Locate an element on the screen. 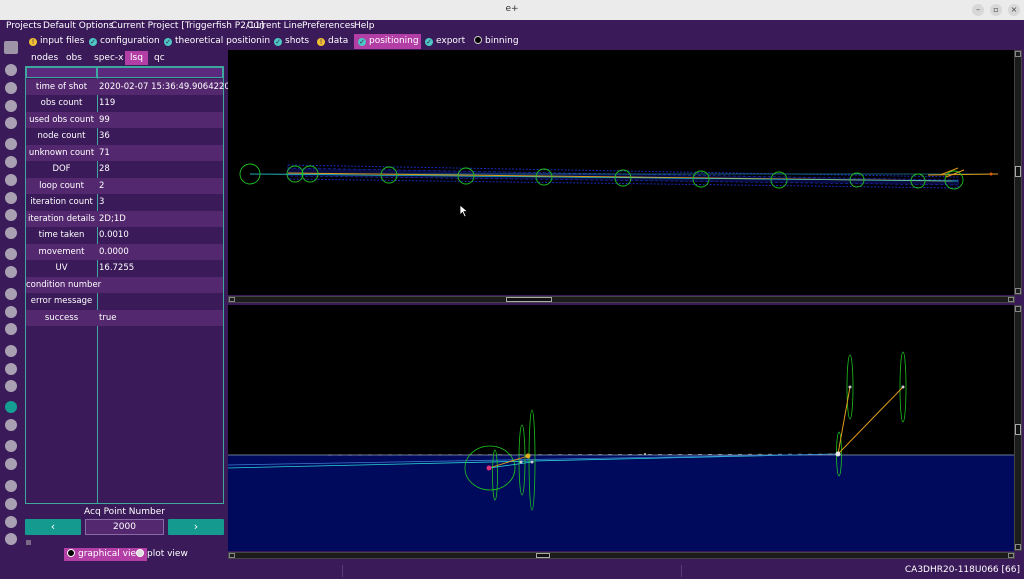 This screenshot has height=579, width=1024. table-row: iteration details 2D;1D is located at coordinates (124, 219).